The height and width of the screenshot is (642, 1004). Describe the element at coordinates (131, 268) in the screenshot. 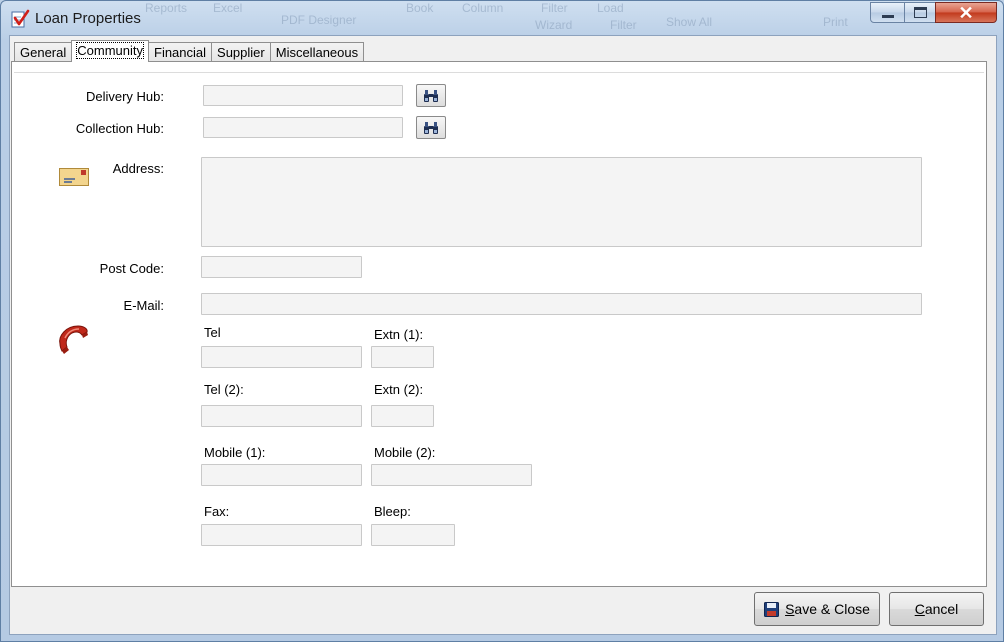

I see `post-code-label: Post Code:` at that location.